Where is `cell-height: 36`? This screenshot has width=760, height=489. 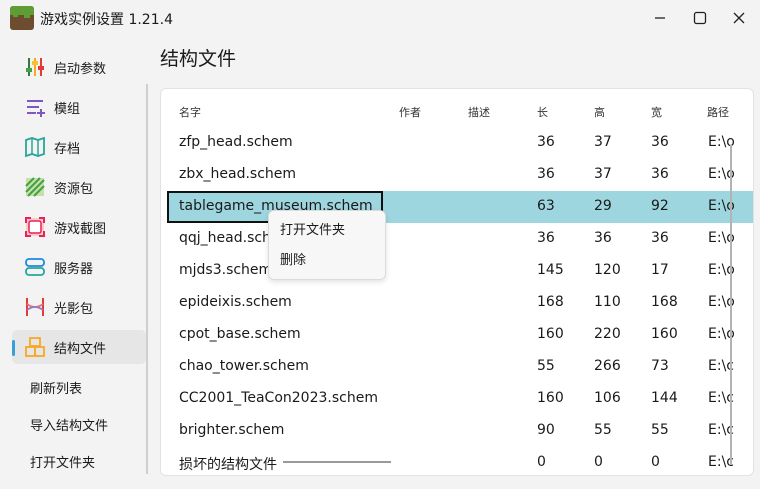 cell-height: 36 is located at coordinates (603, 238).